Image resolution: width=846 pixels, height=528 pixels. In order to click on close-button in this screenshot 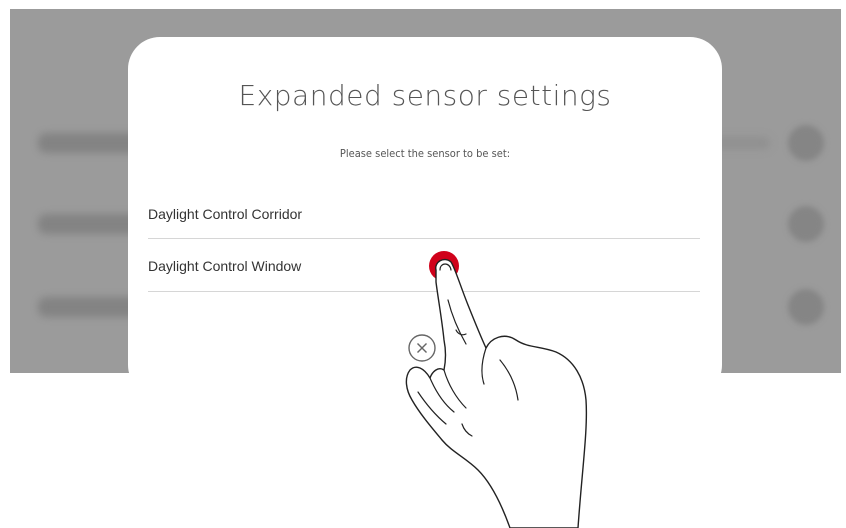, I will do `click(422, 348)`.